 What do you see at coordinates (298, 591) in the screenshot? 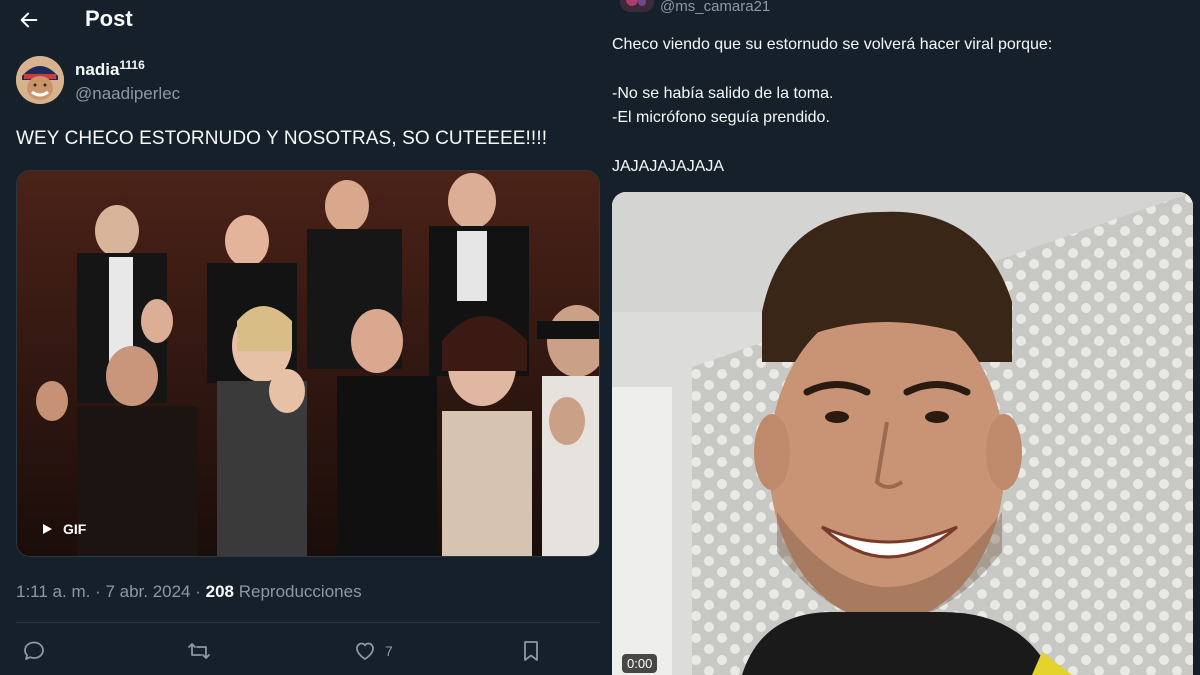
I see `views-label: Reproducciones` at bounding box center [298, 591].